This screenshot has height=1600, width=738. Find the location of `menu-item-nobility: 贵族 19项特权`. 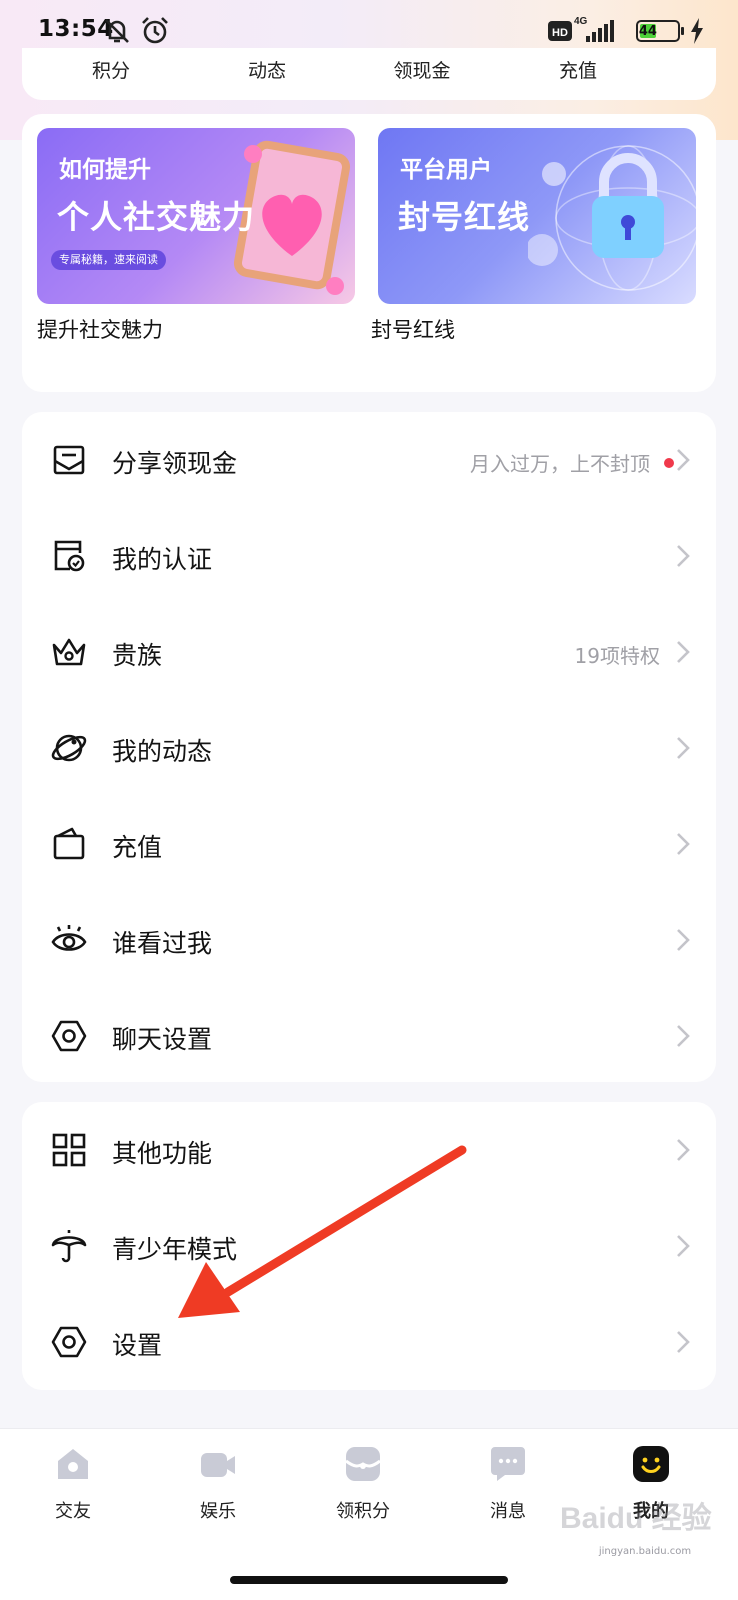

menu-item-nobility: 贵族 19项特权 is located at coordinates (369, 652).